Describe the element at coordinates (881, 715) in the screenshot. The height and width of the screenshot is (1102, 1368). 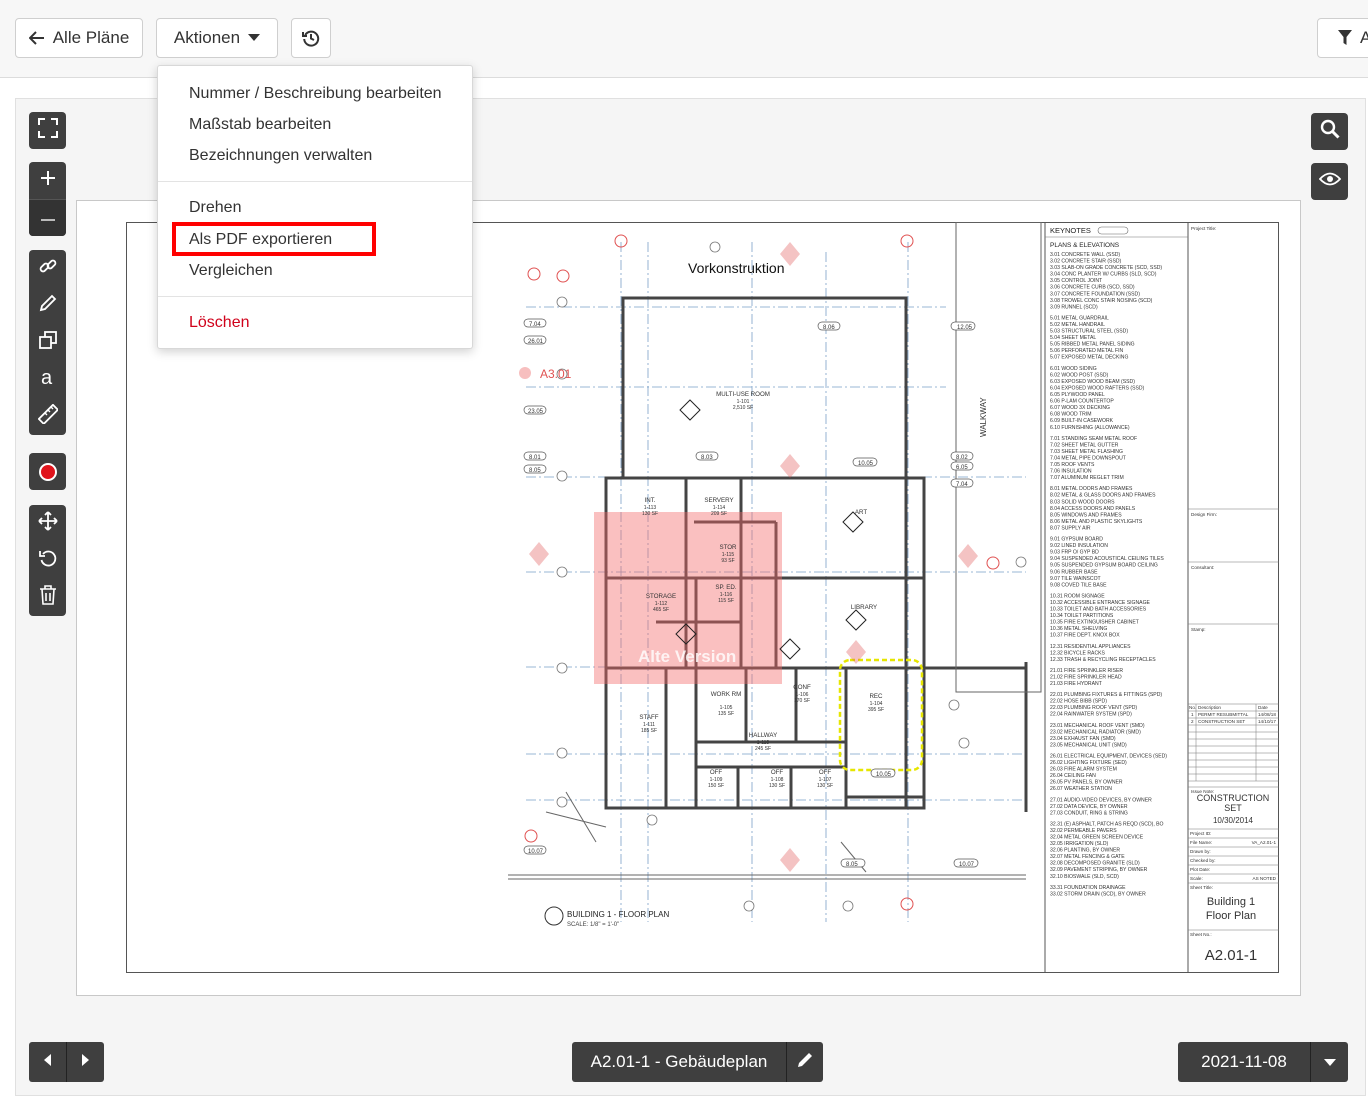
I see `selection-outline` at that location.